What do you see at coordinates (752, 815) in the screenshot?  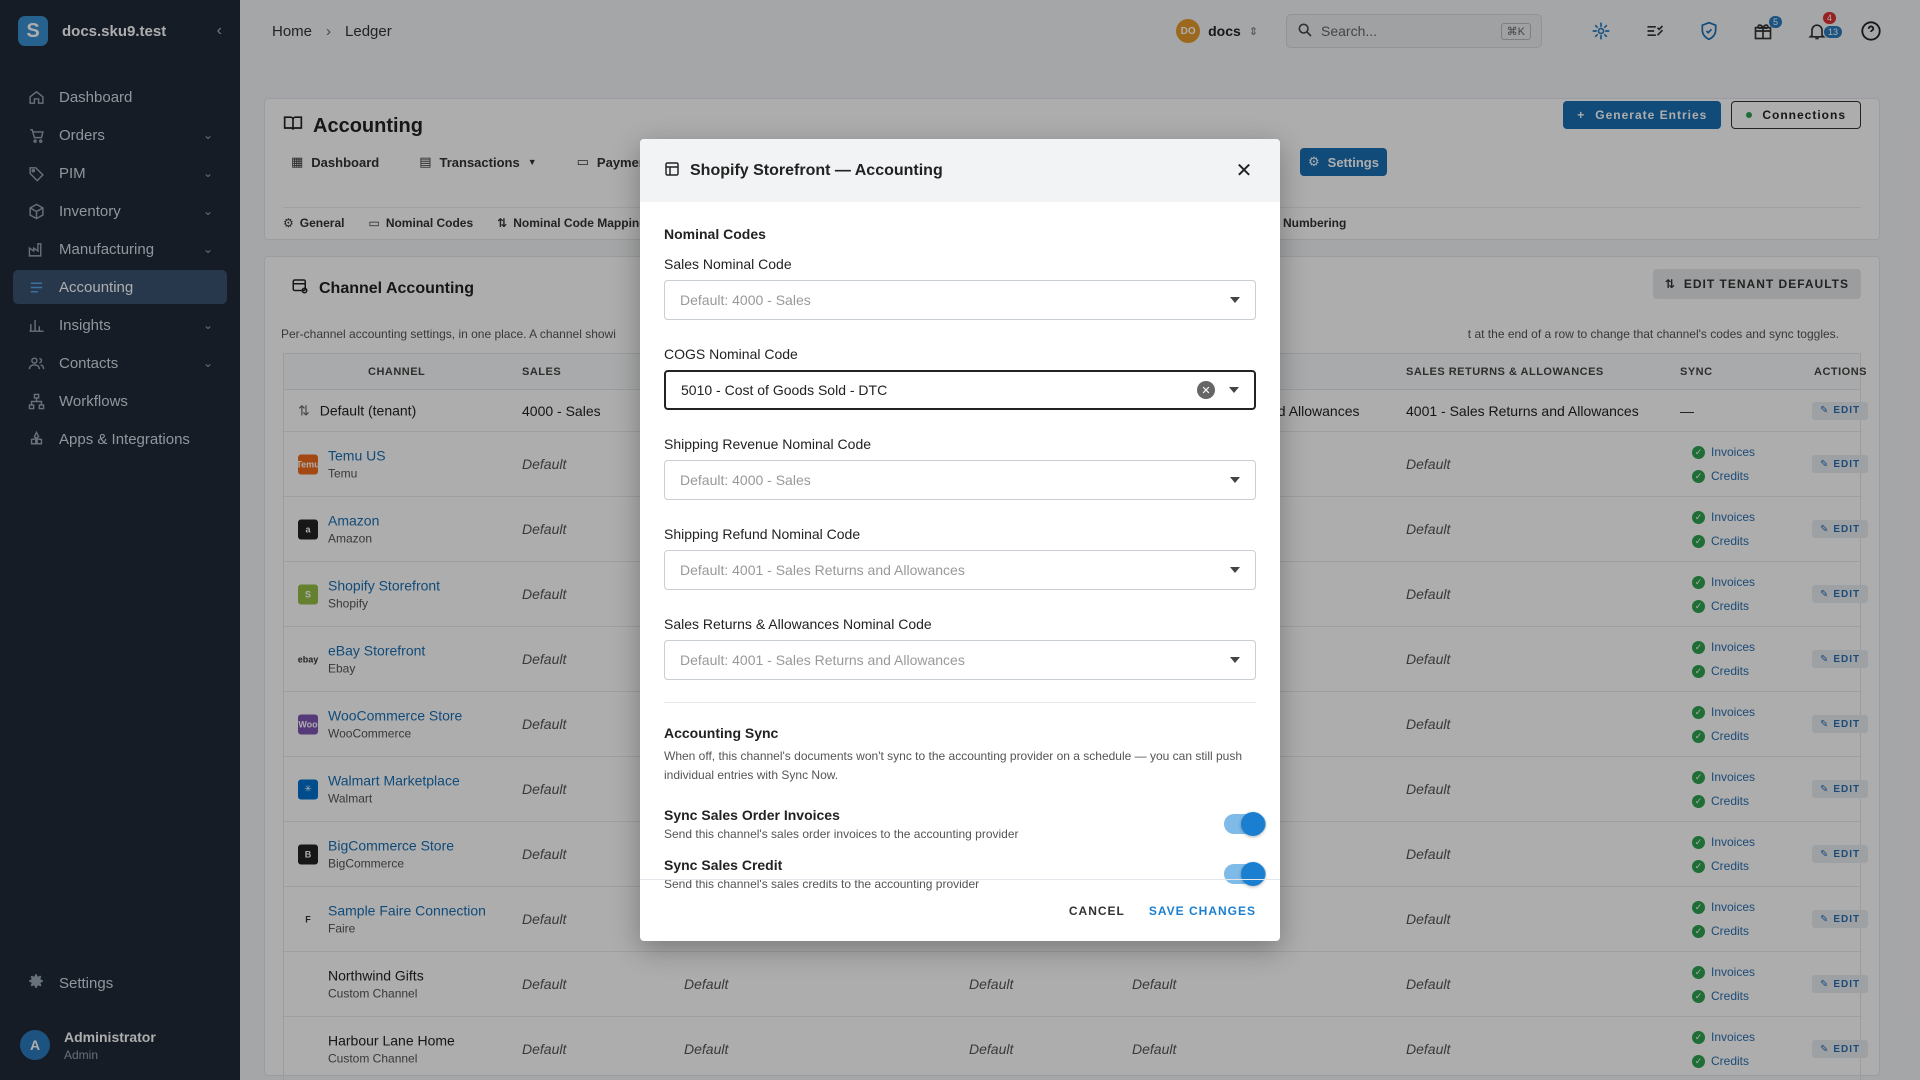 I see `toggle-title: Sync Sales Order Invoices` at bounding box center [752, 815].